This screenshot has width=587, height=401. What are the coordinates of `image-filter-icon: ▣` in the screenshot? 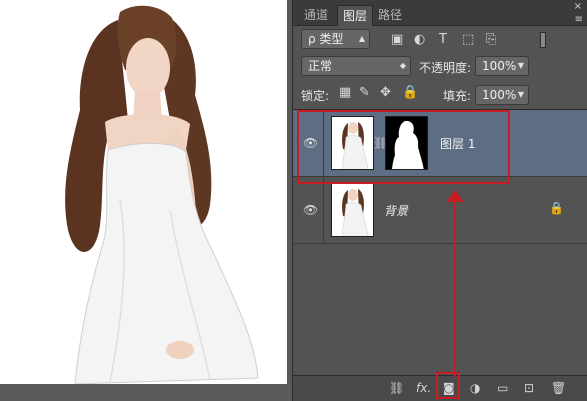 It's located at (397, 39).